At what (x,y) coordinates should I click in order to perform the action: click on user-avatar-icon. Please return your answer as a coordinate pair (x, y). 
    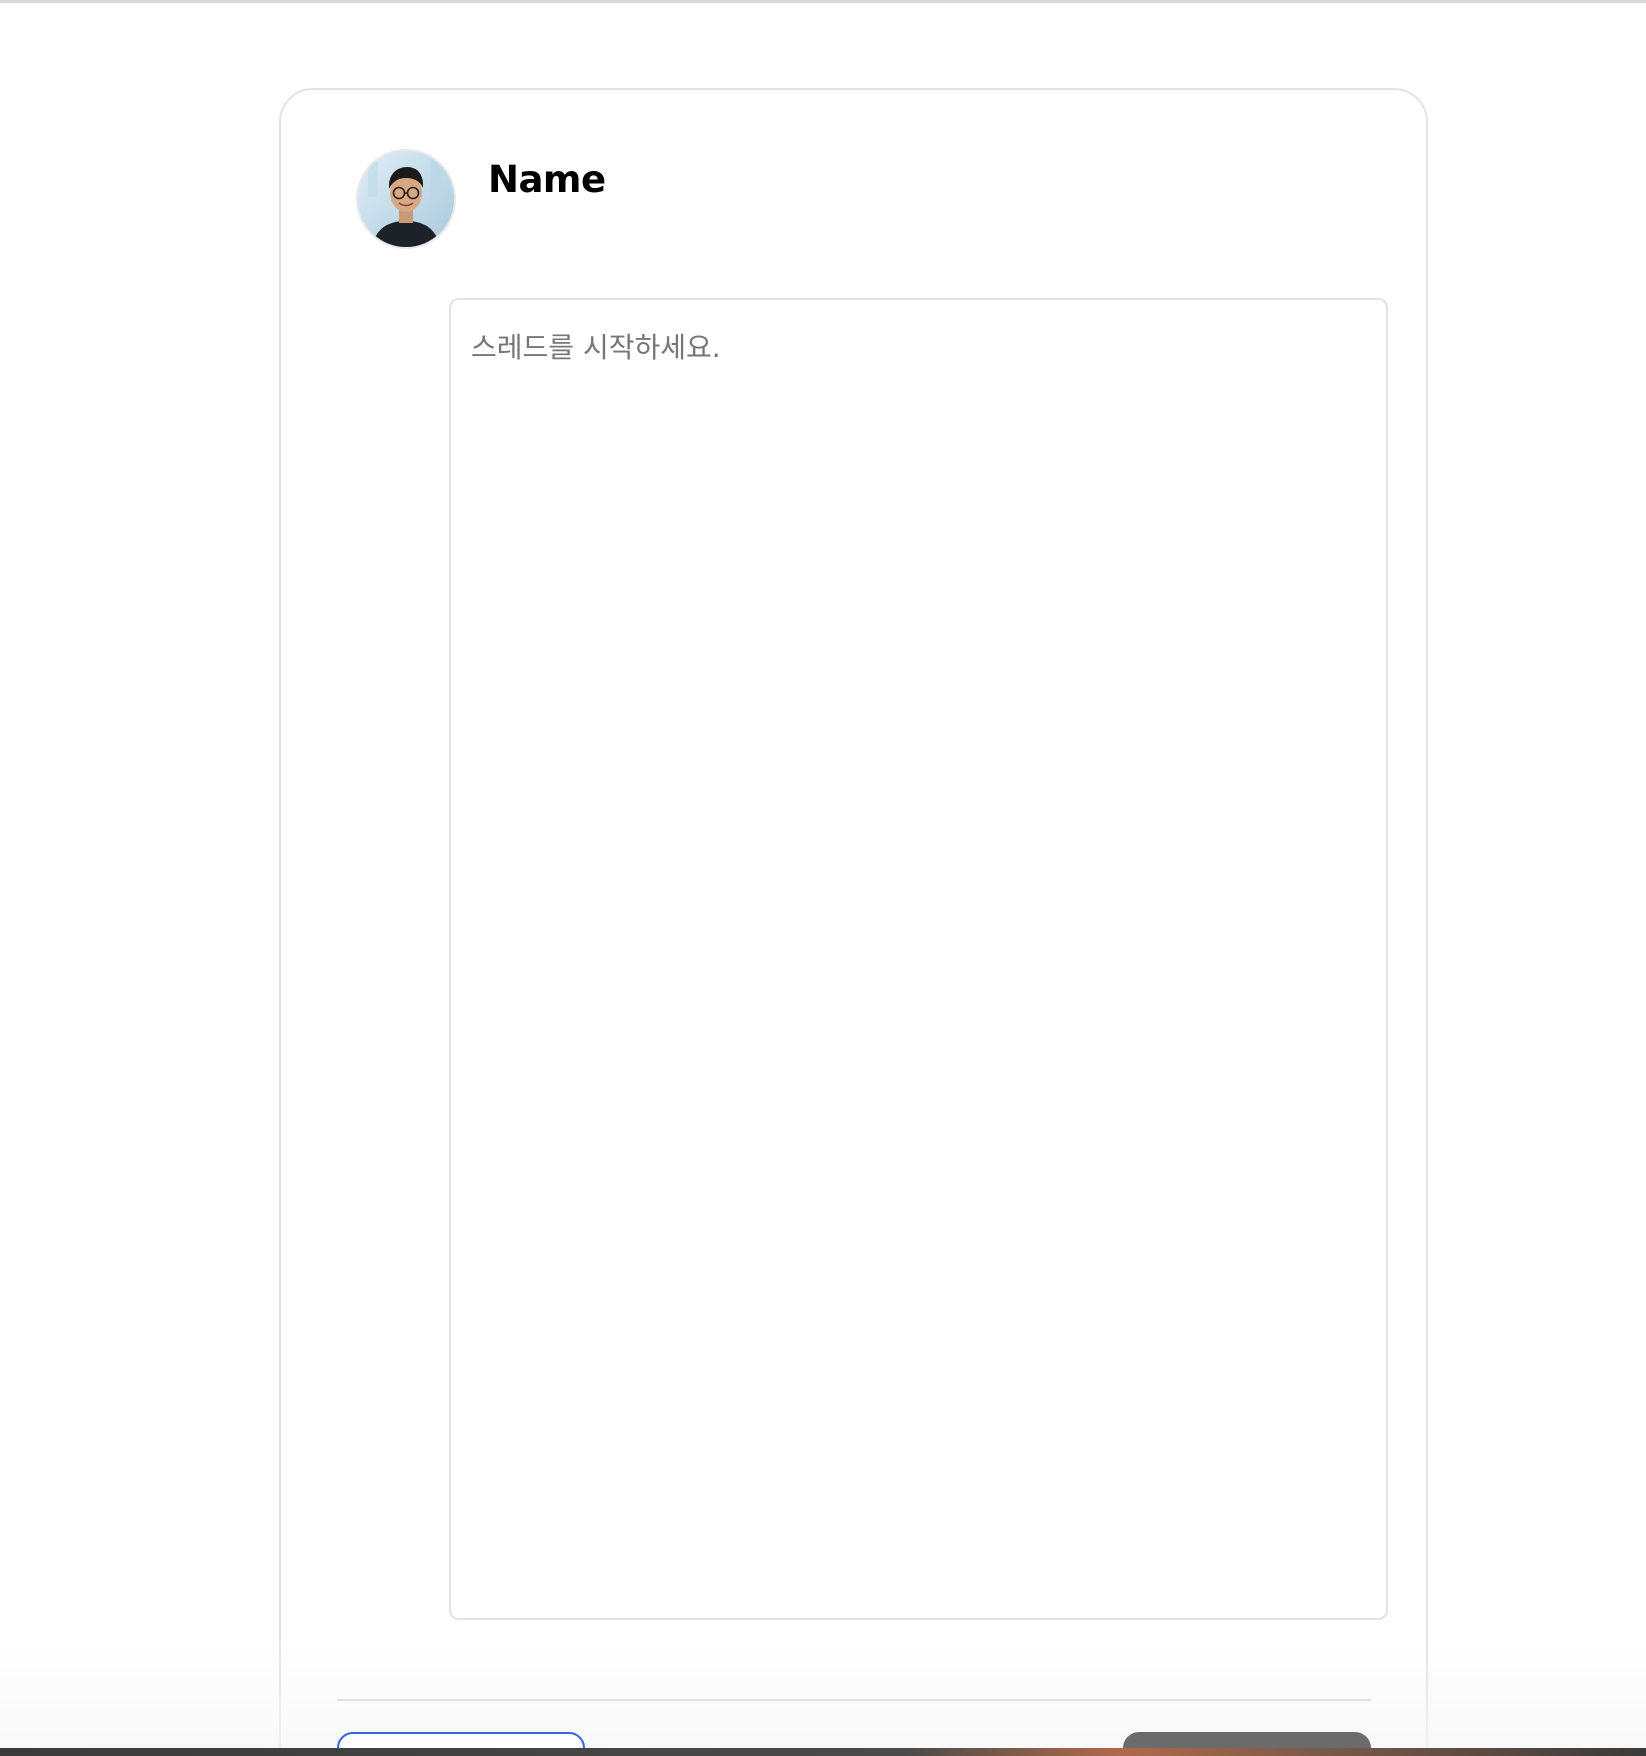
    Looking at the image, I should click on (406, 199).